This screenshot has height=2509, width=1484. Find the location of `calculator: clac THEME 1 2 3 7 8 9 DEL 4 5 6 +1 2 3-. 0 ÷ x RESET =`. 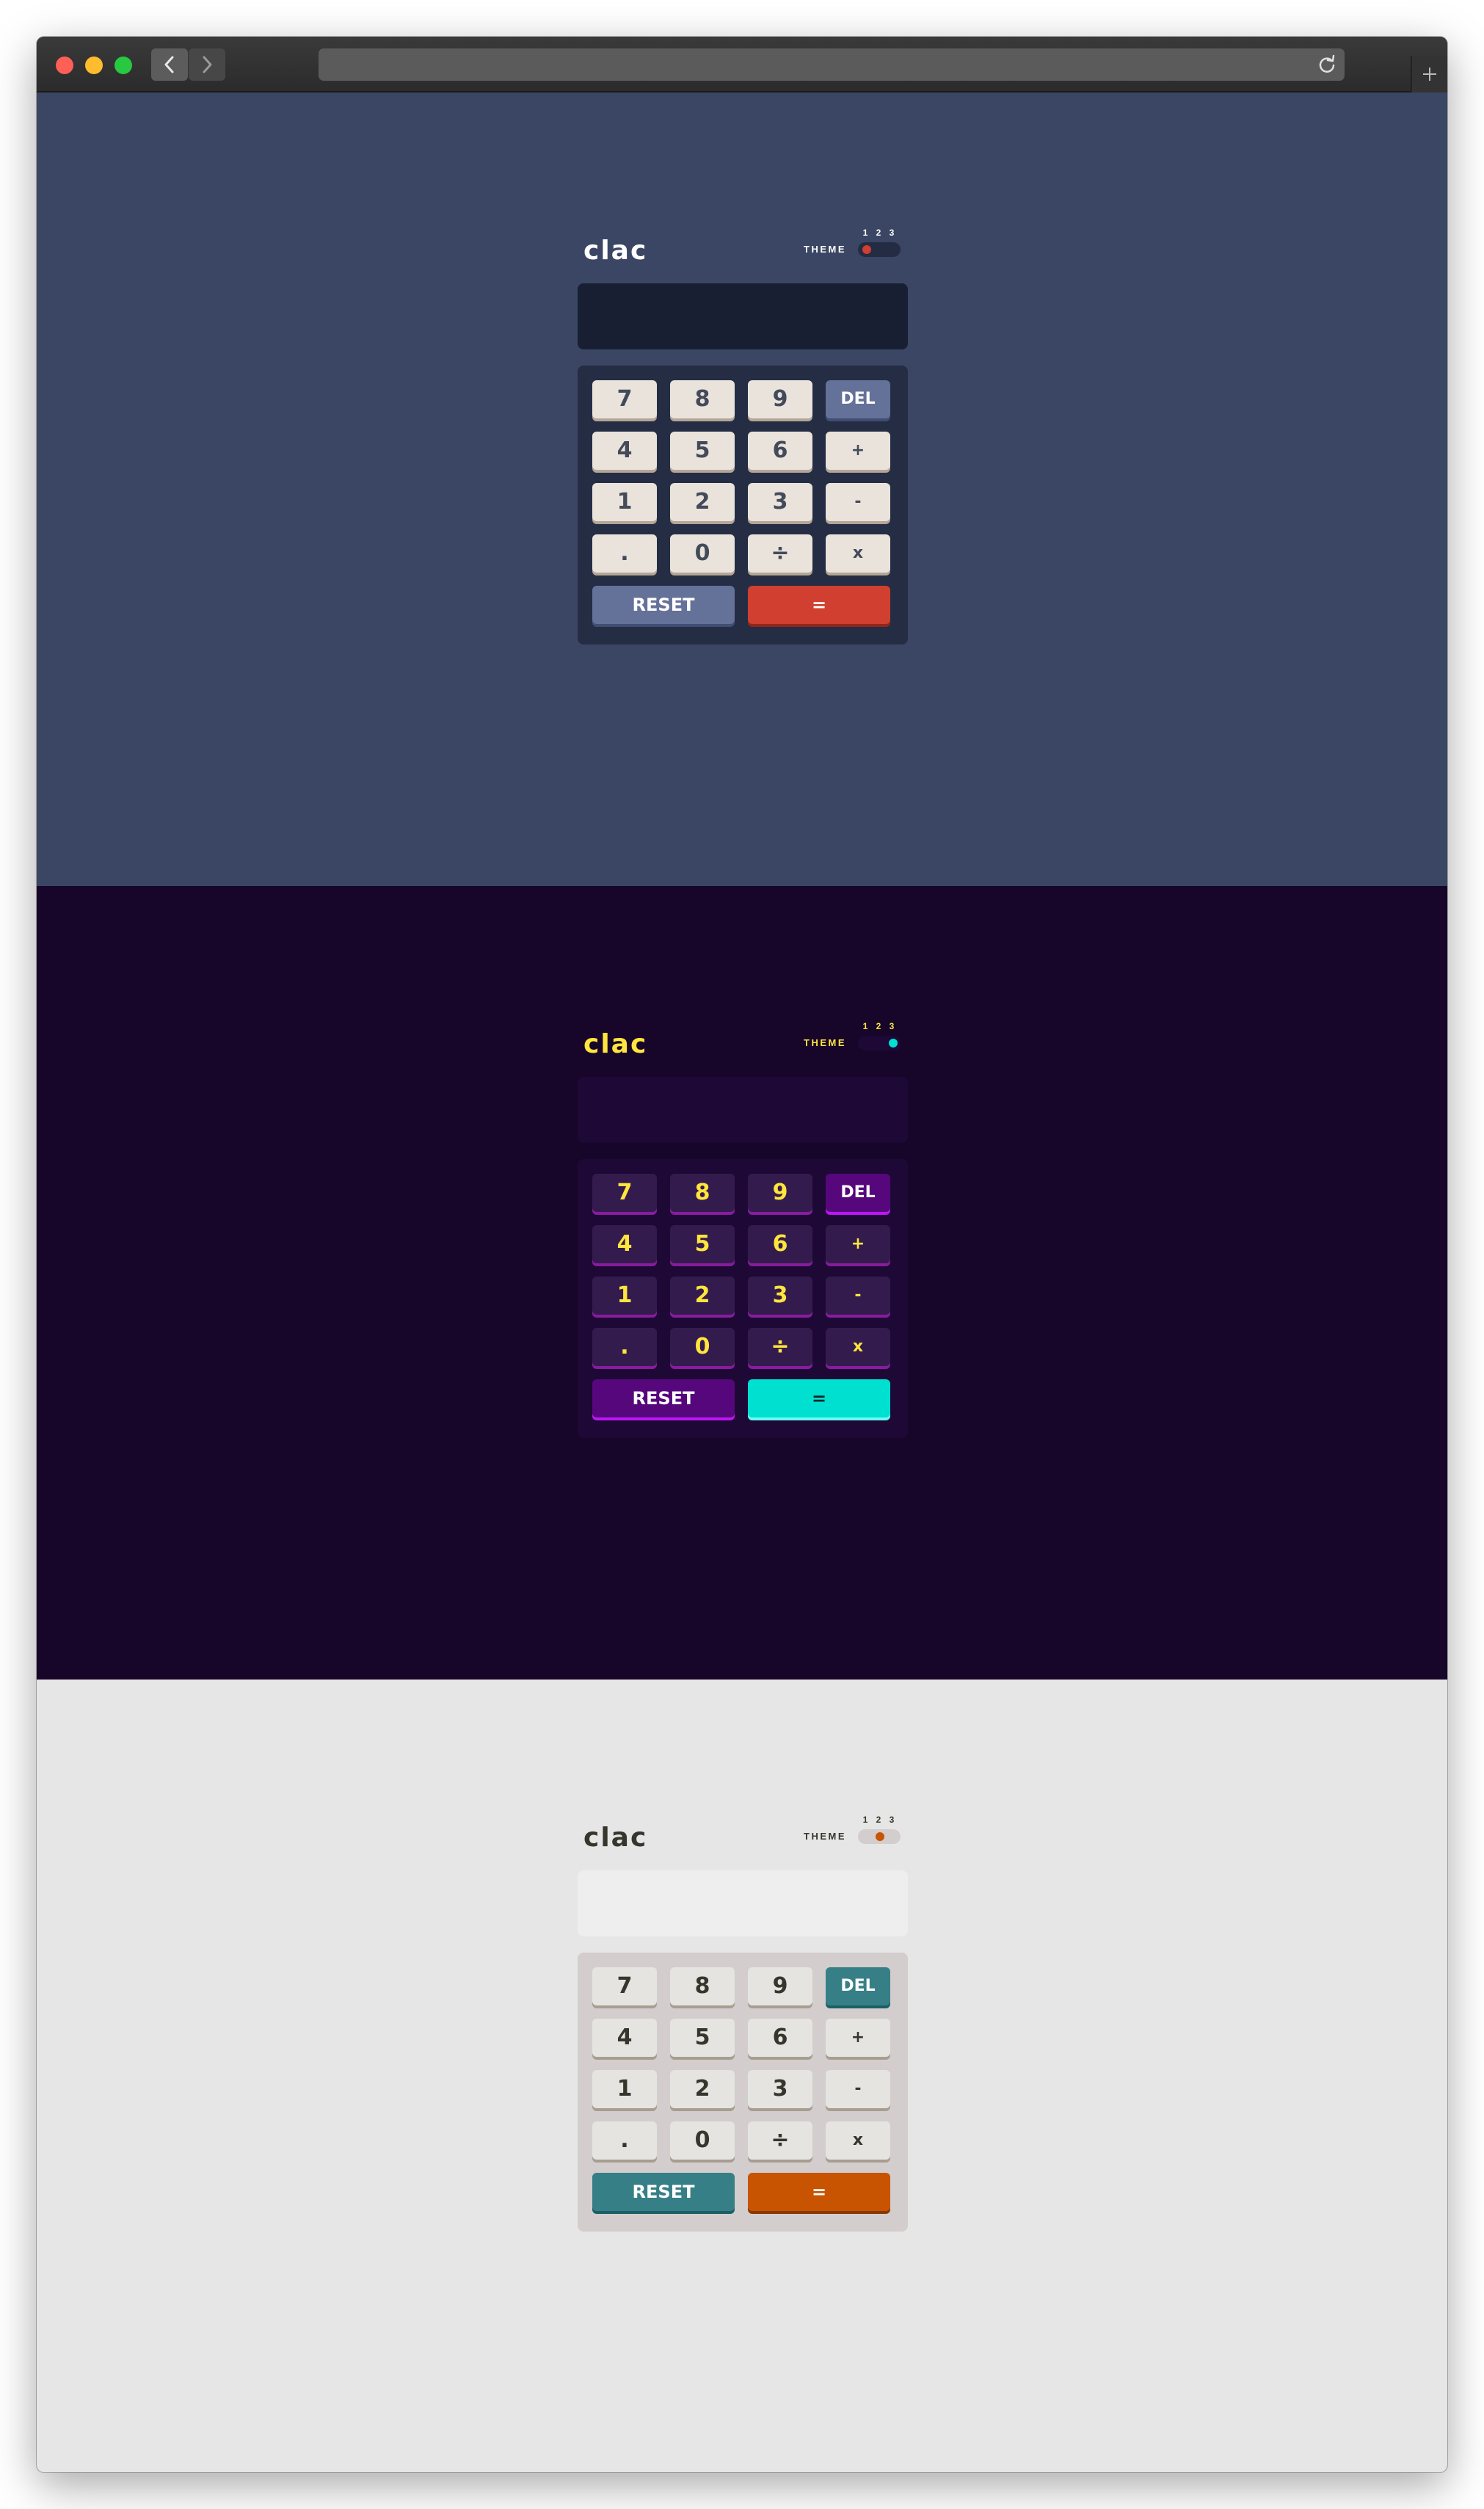

calculator: clac THEME 1 2 3 7 8 9 DEL 4 5 6 +1 2 3-. 0 ÷ x RESET = is located at coordinates (743, 434).